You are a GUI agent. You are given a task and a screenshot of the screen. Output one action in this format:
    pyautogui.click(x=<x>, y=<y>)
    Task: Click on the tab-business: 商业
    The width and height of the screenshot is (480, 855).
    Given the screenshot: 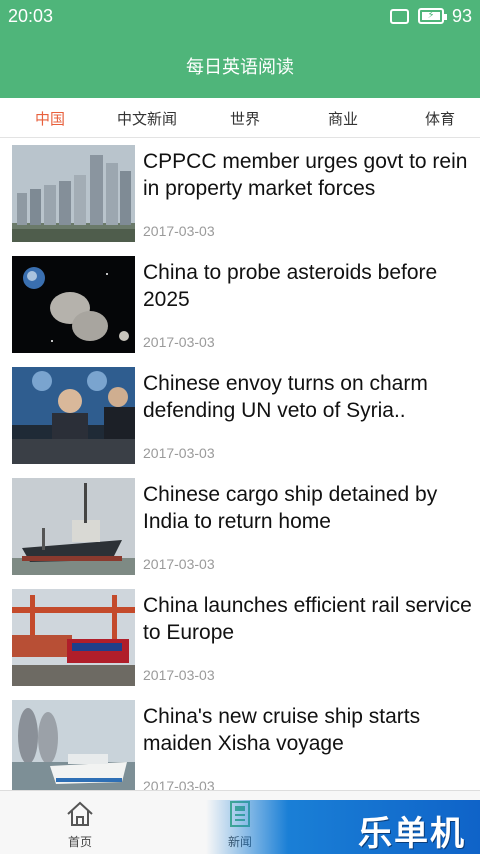 What is the action you would take?
    pyautogui.click(x=343, y=118)
    